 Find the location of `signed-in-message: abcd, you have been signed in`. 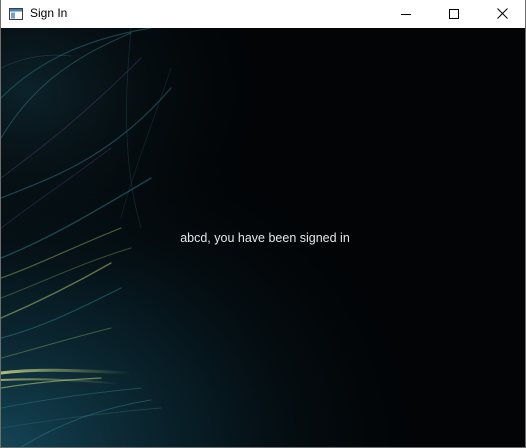

signed-in-message: abcd, you have been signed in is located at coordinates (265, 238).